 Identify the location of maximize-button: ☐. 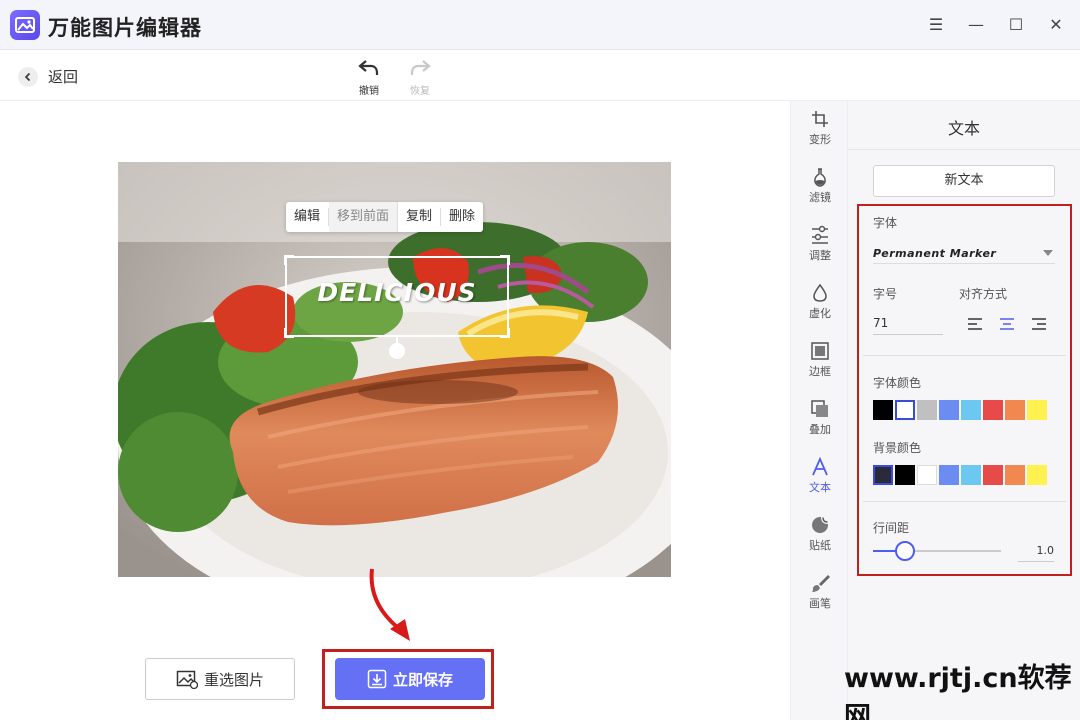
(1016, 25).